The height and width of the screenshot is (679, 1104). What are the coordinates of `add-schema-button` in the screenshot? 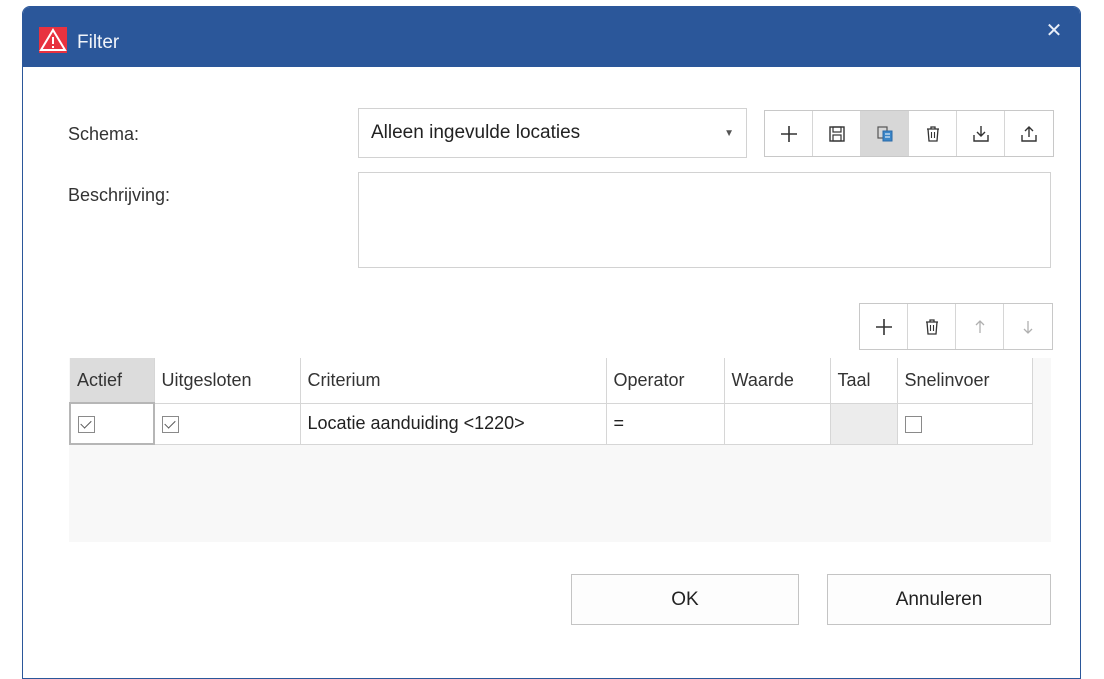 It's located at (789, 133).